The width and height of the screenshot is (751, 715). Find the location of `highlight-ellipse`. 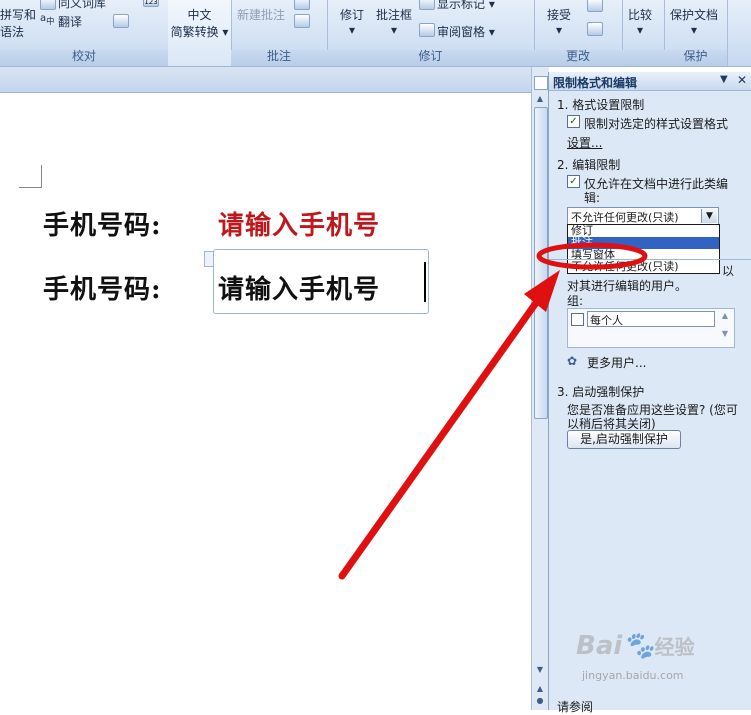

highlight-ellipse is located at coordinates (592, 256).